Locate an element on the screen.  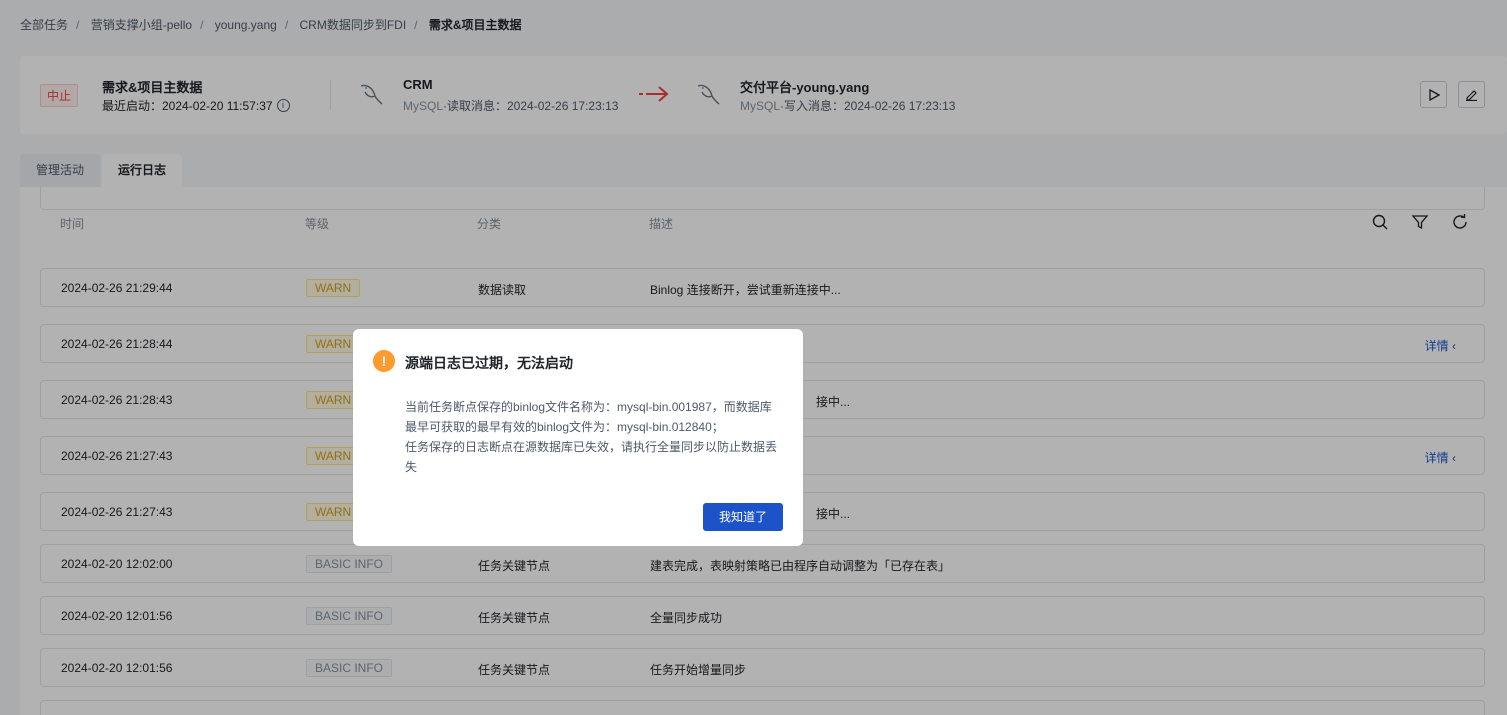
dialog-message-line: 任务保存的日志断点在源数据库已失效，请执行全量同步以防止数据丢失 is located at coordinates (591, 457).